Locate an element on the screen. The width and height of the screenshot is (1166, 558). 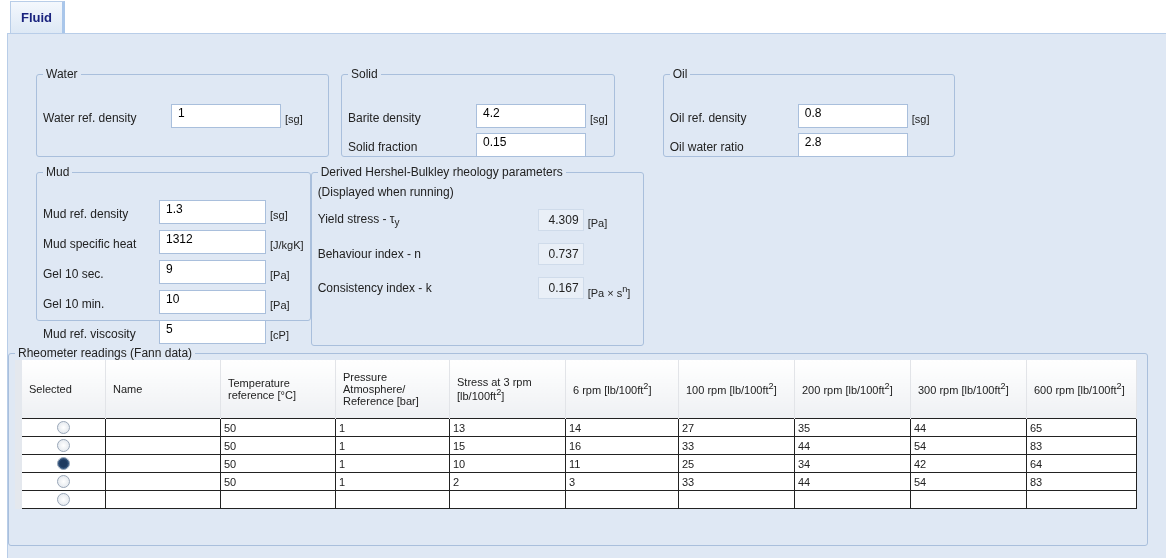
column-header: 6 rpm [lb/100ft$^{2}$] is located at coordinates (622, 389).